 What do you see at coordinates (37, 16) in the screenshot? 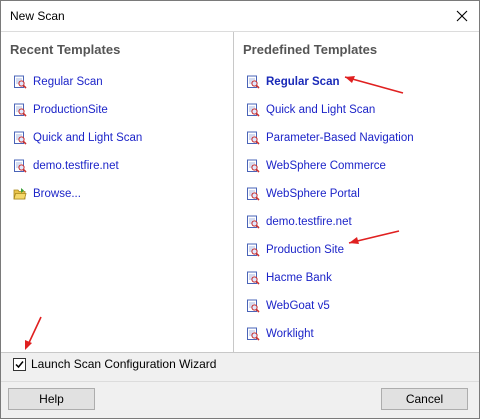
I see `window-title: New Scan` at bounding box center [37, 16].